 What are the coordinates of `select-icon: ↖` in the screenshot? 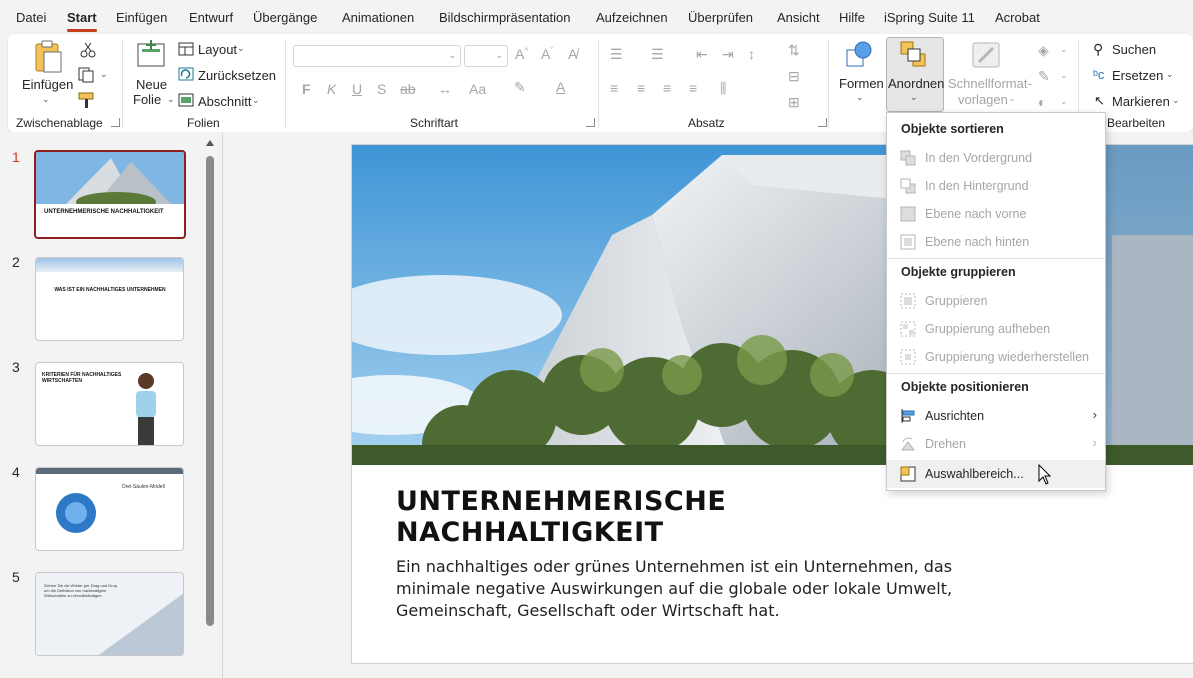 It's located at (1099, 101).